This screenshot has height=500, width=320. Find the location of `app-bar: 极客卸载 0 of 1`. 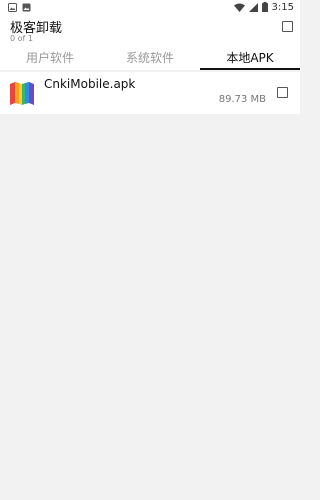

app-bar: 极客卸载 0 of 1 is located at coordinates (150, 29).